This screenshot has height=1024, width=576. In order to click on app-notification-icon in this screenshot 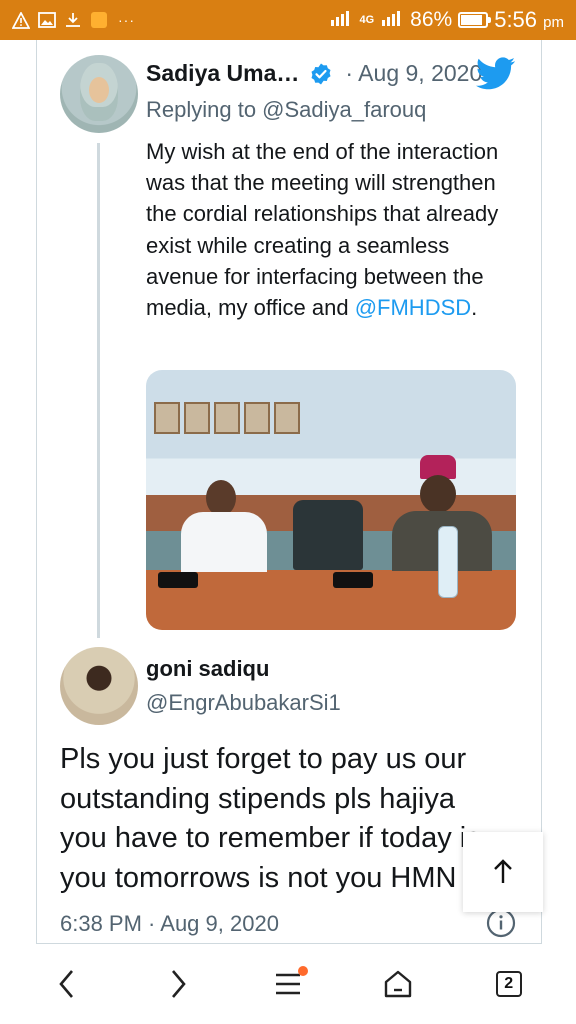, I will do `click(99, 20)`.